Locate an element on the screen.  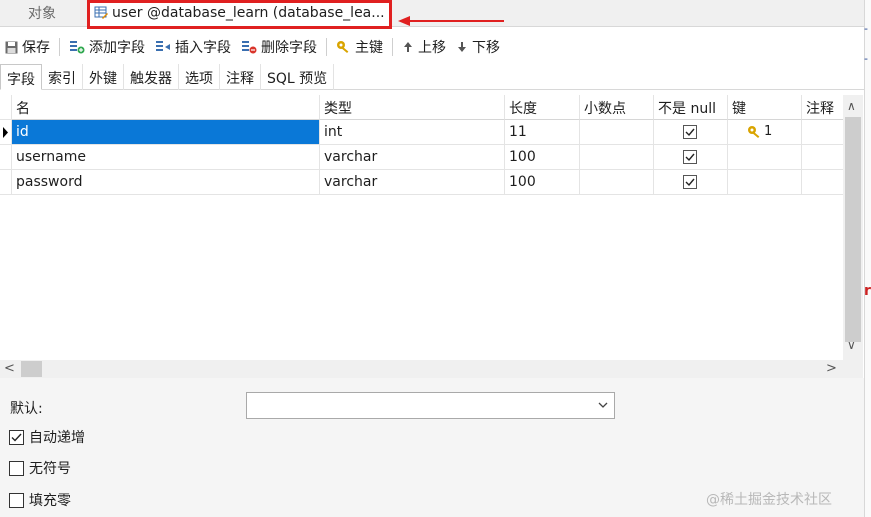
scroll-left-icon: < is located at coordinates (9, 368).